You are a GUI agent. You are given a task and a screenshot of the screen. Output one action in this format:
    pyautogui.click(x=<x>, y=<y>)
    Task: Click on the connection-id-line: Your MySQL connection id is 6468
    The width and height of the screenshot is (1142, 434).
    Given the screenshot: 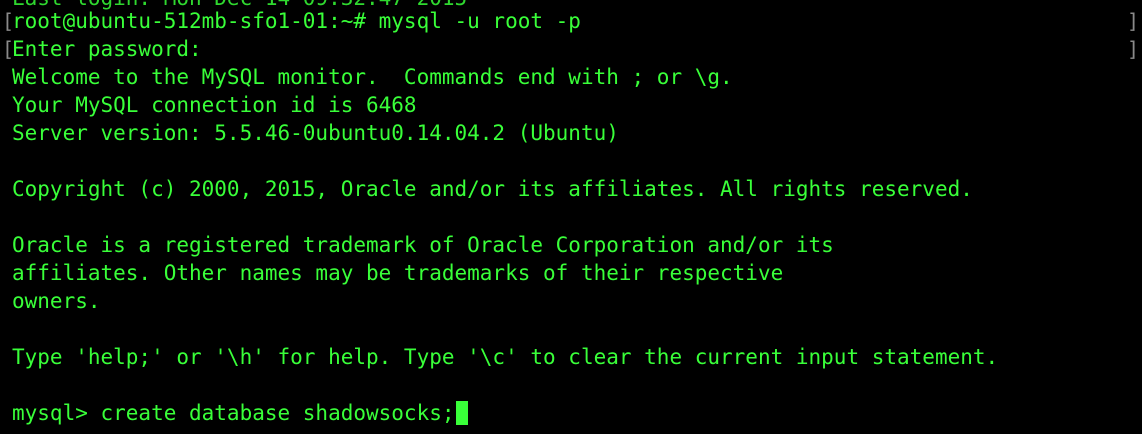 What is the action you would take?
    pyautogui.click(x=214, y=105)
    